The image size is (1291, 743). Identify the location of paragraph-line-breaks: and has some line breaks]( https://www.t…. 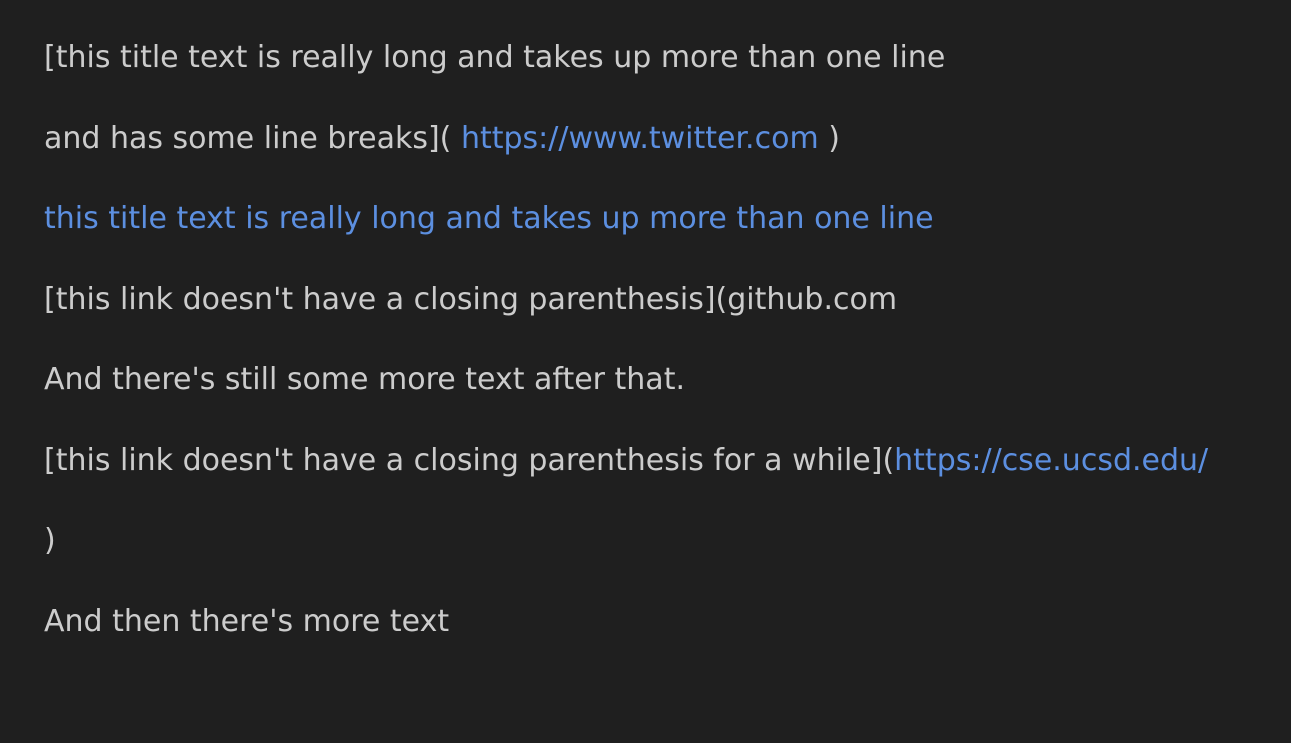
(667, 158).